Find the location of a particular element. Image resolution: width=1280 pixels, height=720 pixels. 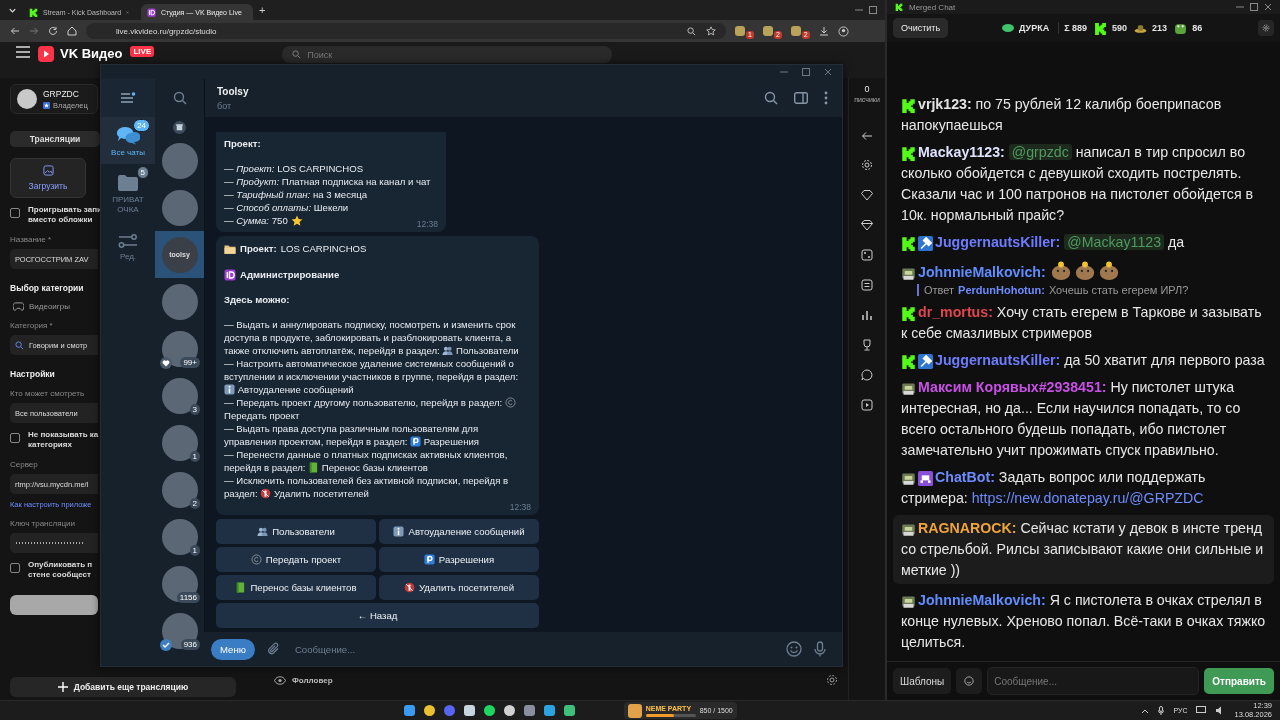

sidebar-icon is located at coordinates (801, 98).